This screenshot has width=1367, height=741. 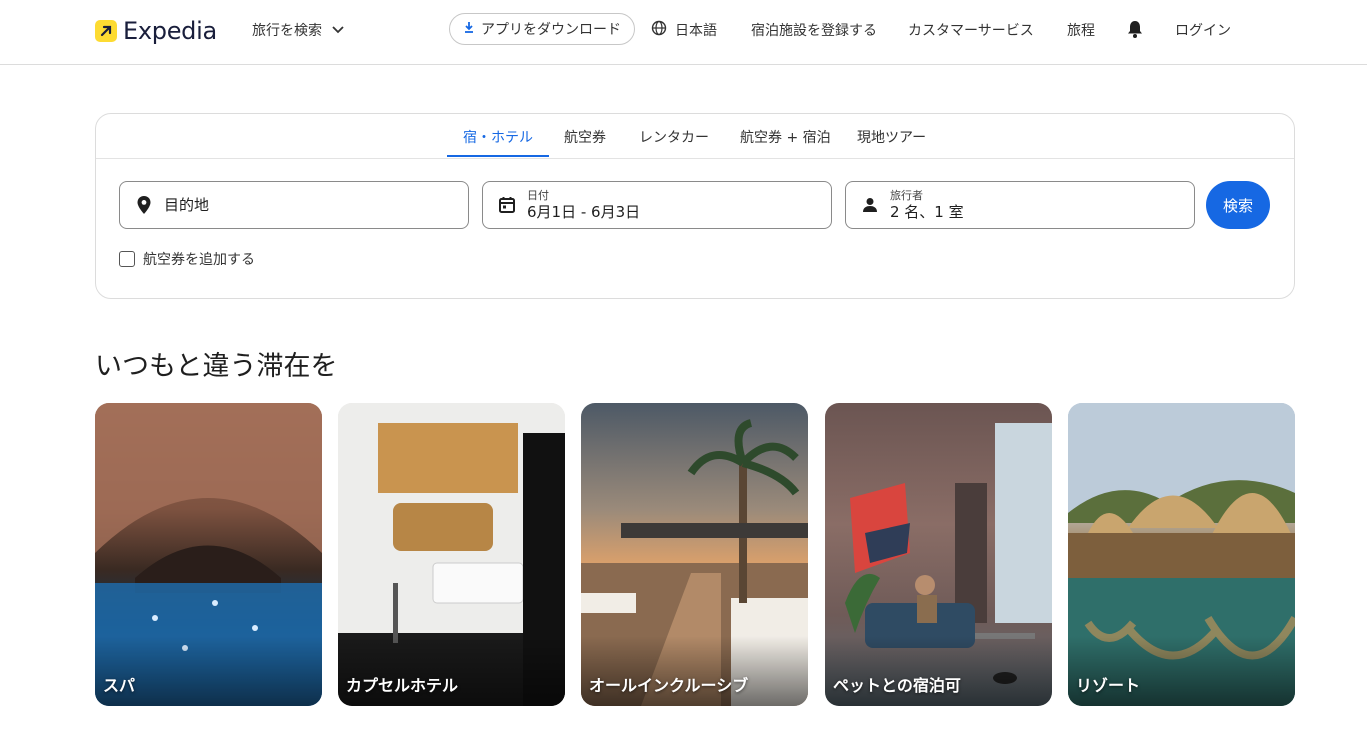 I want to click on language-label: 日本語, so click(x=696, y=31).